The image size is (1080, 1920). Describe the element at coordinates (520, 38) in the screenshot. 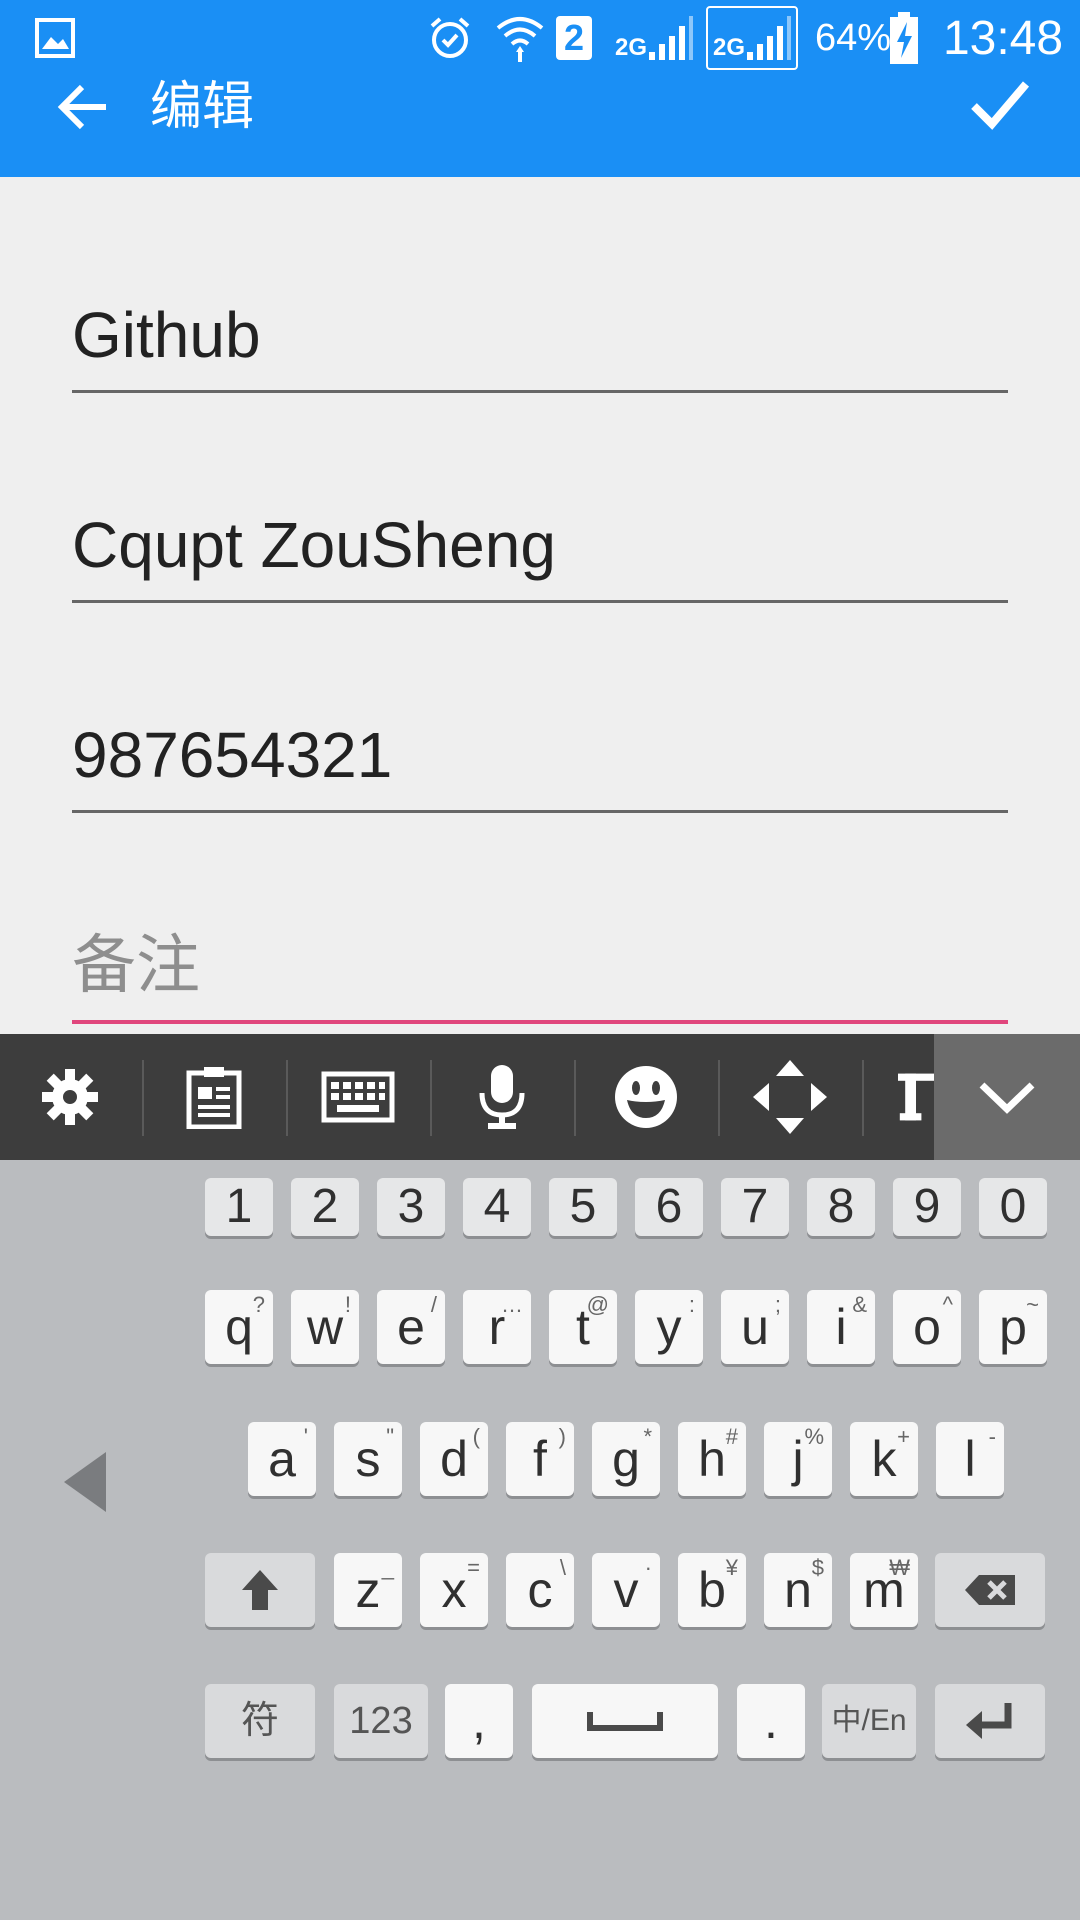

I see `wifi-icon` at that location.